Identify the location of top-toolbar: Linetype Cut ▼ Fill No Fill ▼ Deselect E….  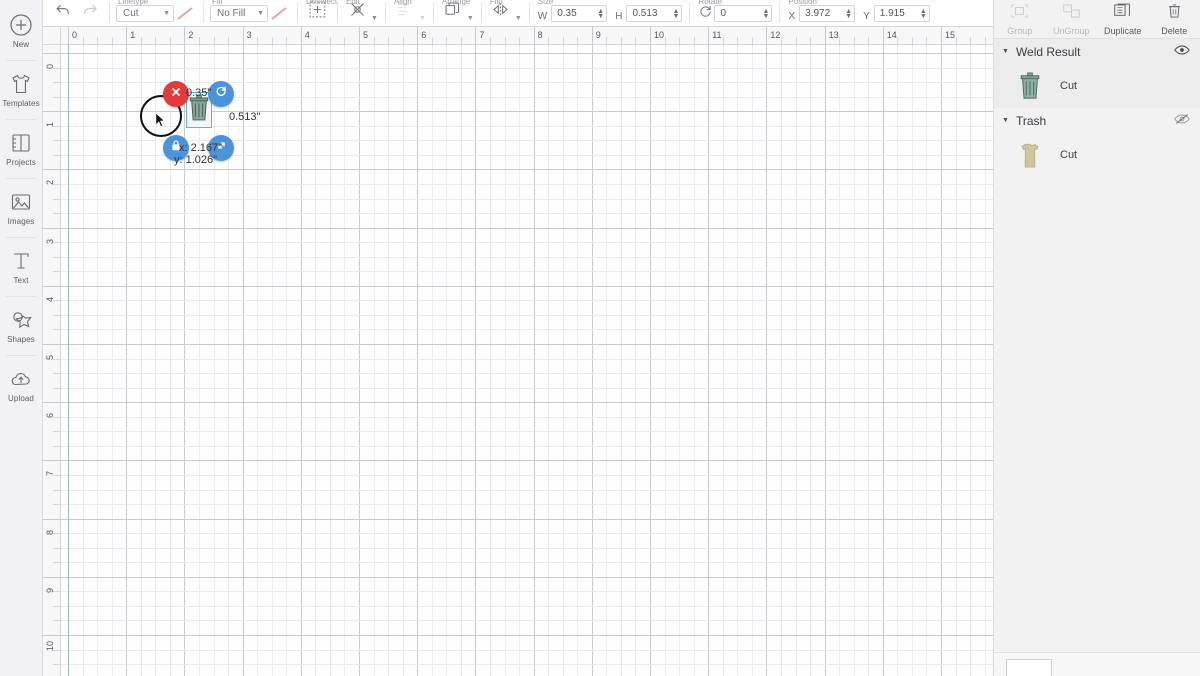
(518, 13).